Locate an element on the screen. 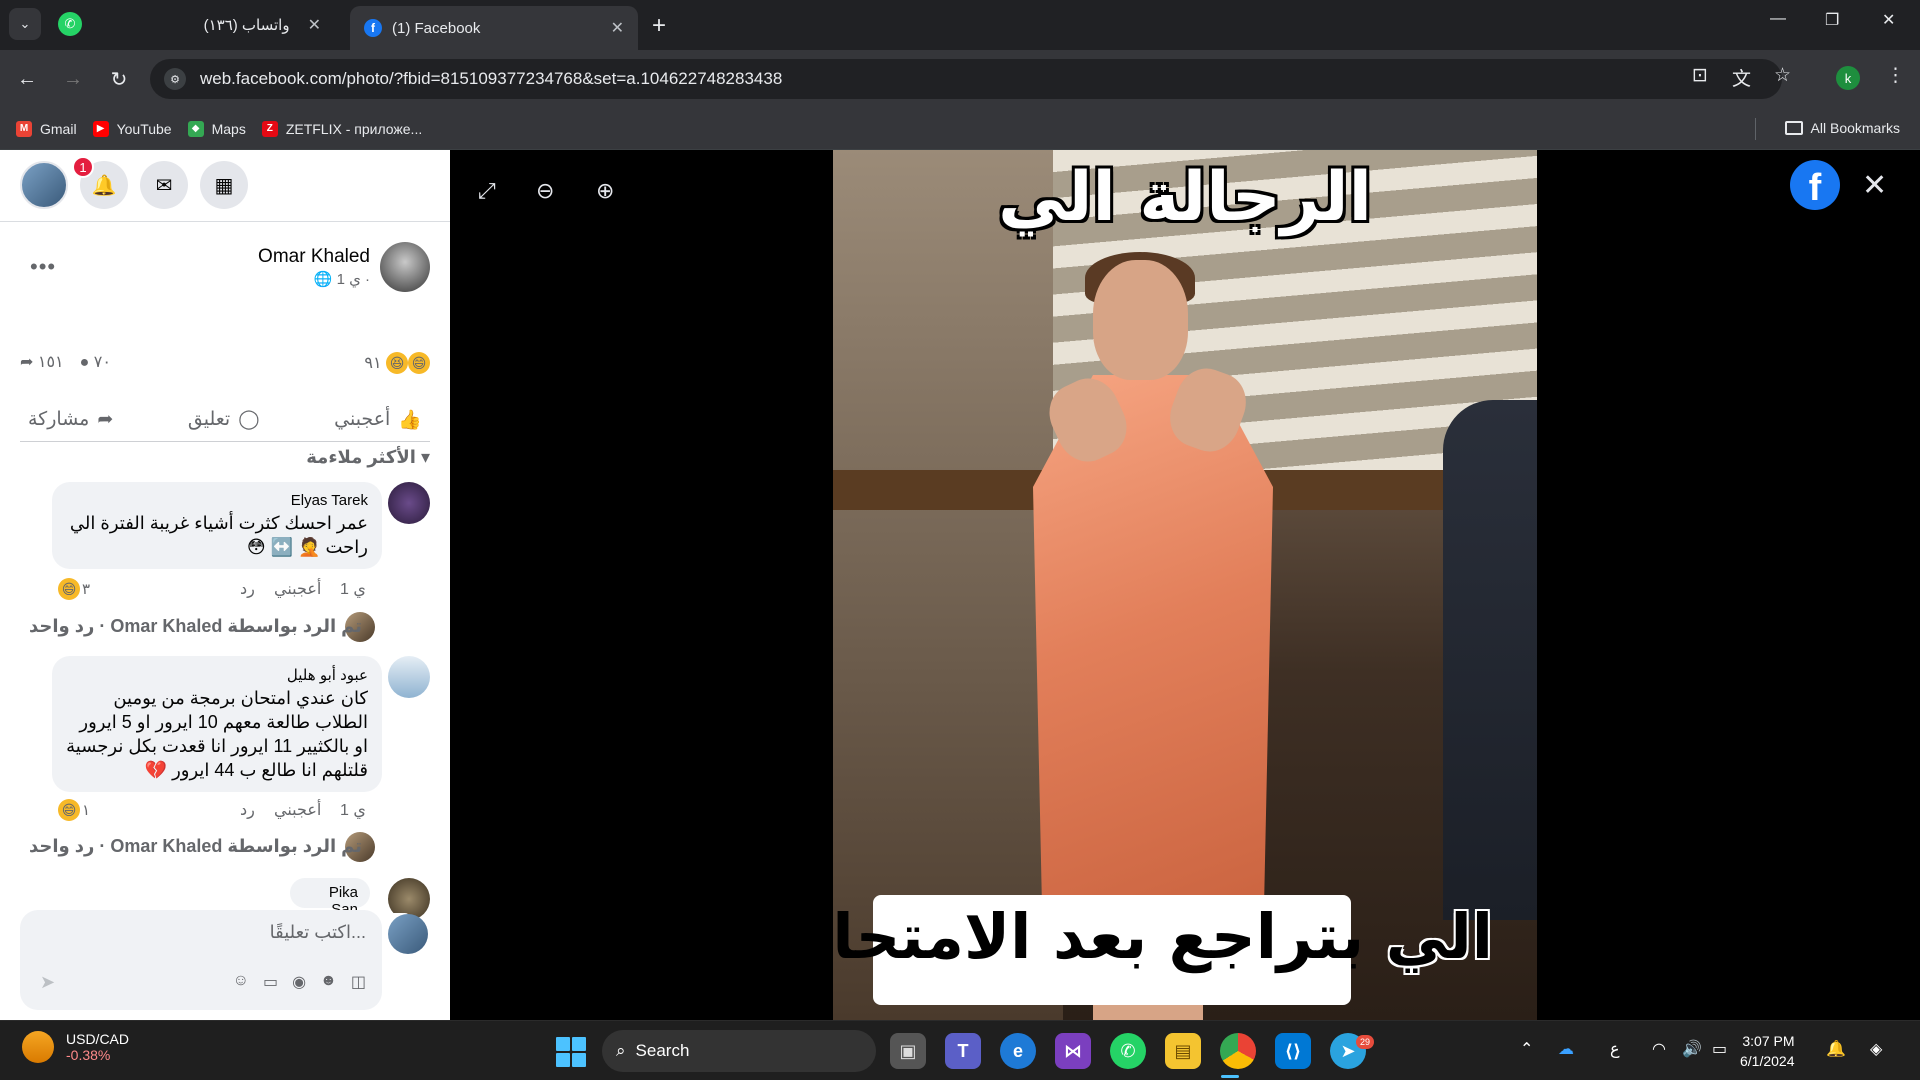 This screenshot has width=1920, height=1080. forward-button: → is located at coordinates (73, 79).